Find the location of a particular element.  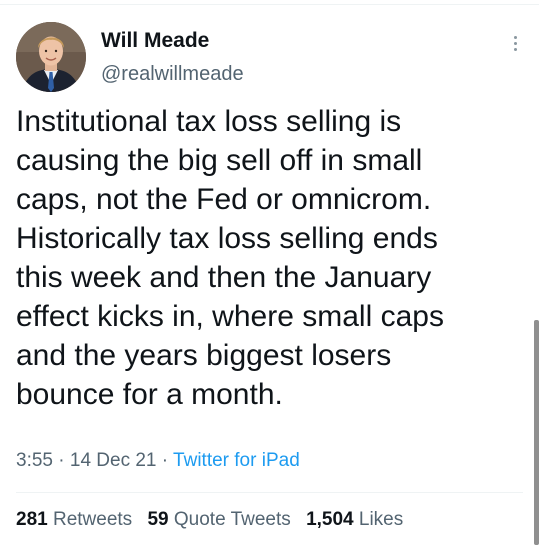

tweet-meta: 3:55 · 14 Dec 21 · Twitter for iPad is located at coordinates (158, 461).